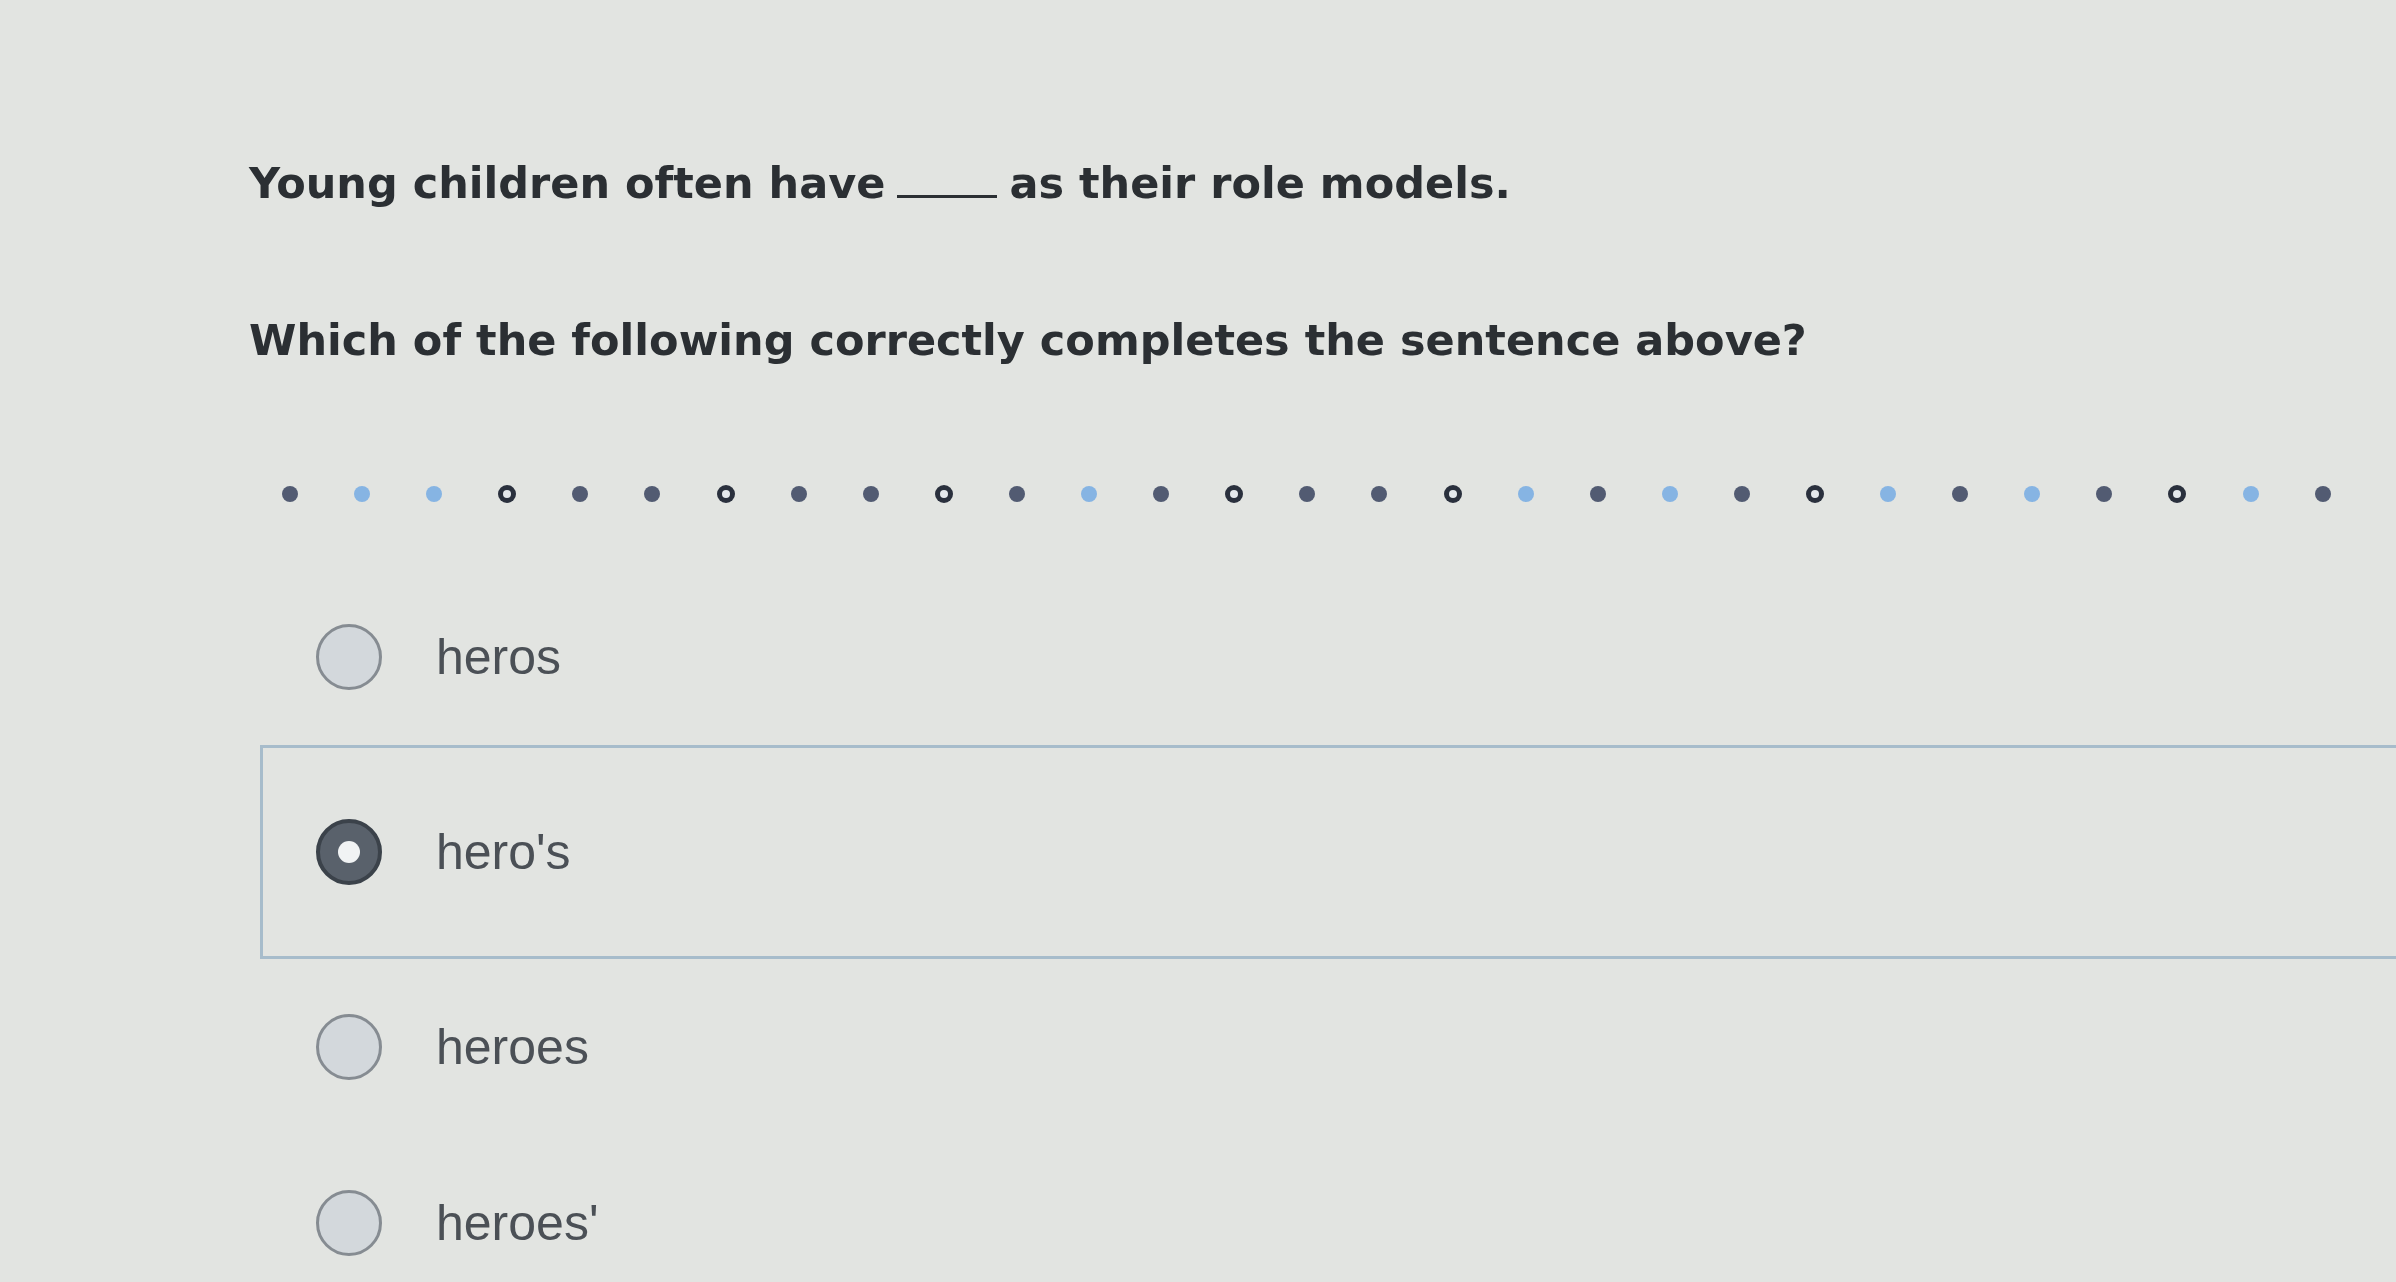  What do you see at coordinates (438, 657) in the screenshot?
I see `answer-option: heros` at bounding box center [438, 657].